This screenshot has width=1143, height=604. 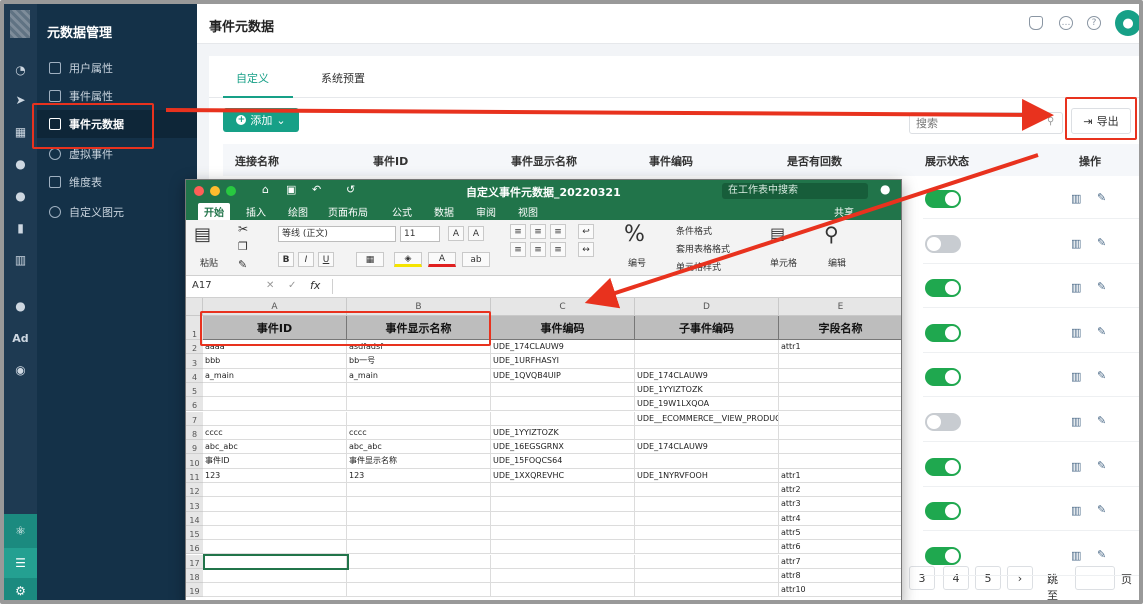 What do you see at coordinates (419, 375) in the screenshot?
I see `table-cell: a_main` at bounding box center [419, 375].